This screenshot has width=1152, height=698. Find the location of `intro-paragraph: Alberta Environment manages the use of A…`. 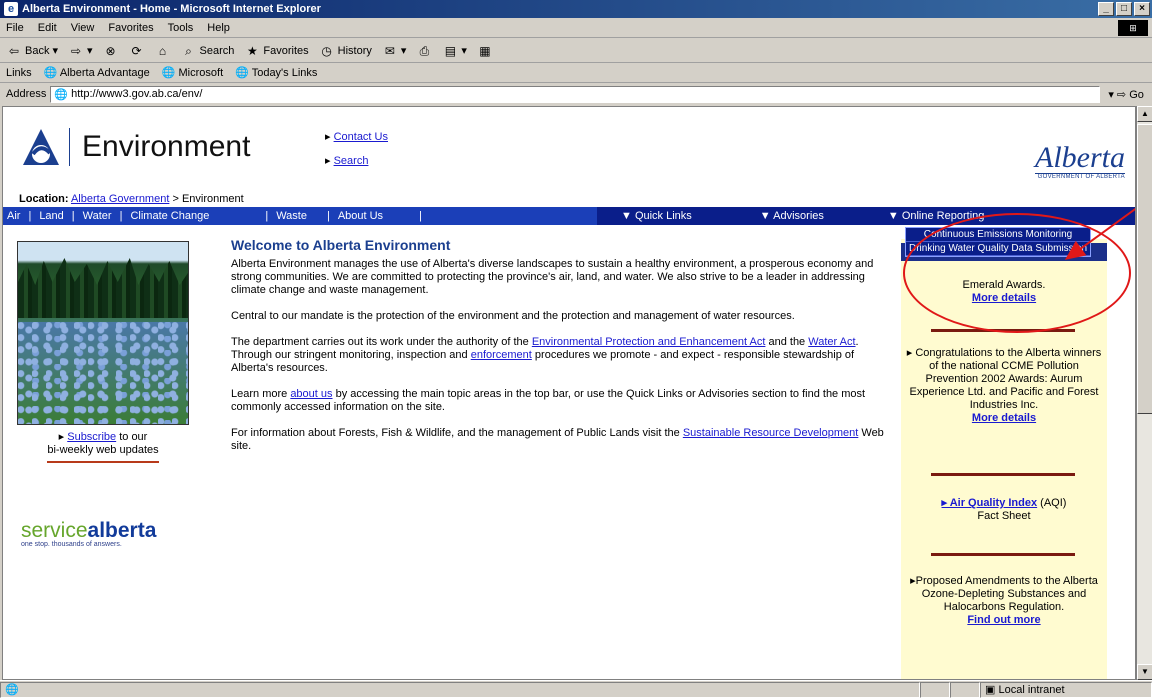

intro-paragraph: Alberta Environment manages the use of A… is located at coordinates (552, 277).